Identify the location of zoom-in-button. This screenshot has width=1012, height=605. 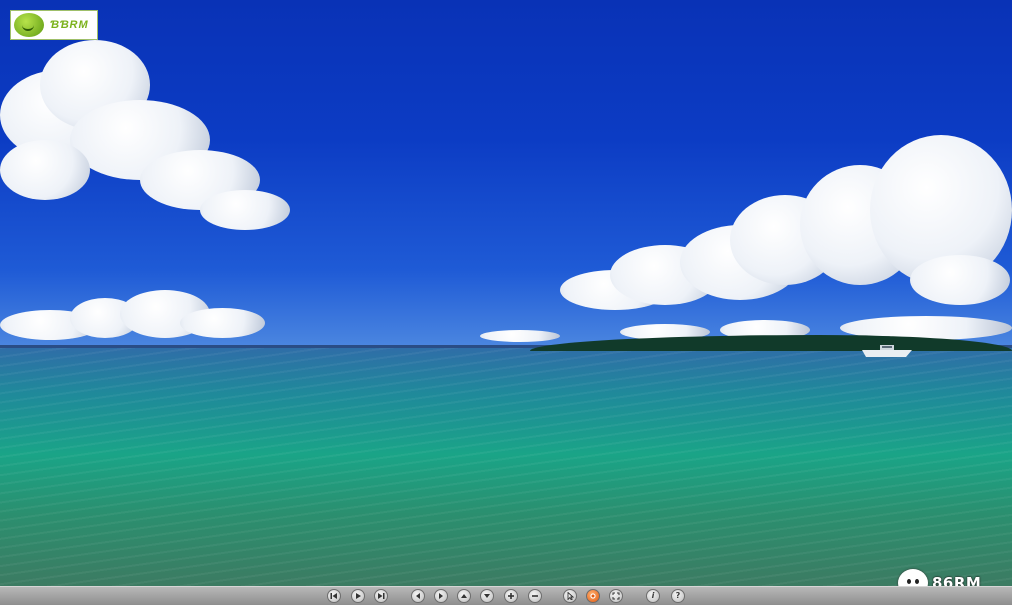
(511, 596).